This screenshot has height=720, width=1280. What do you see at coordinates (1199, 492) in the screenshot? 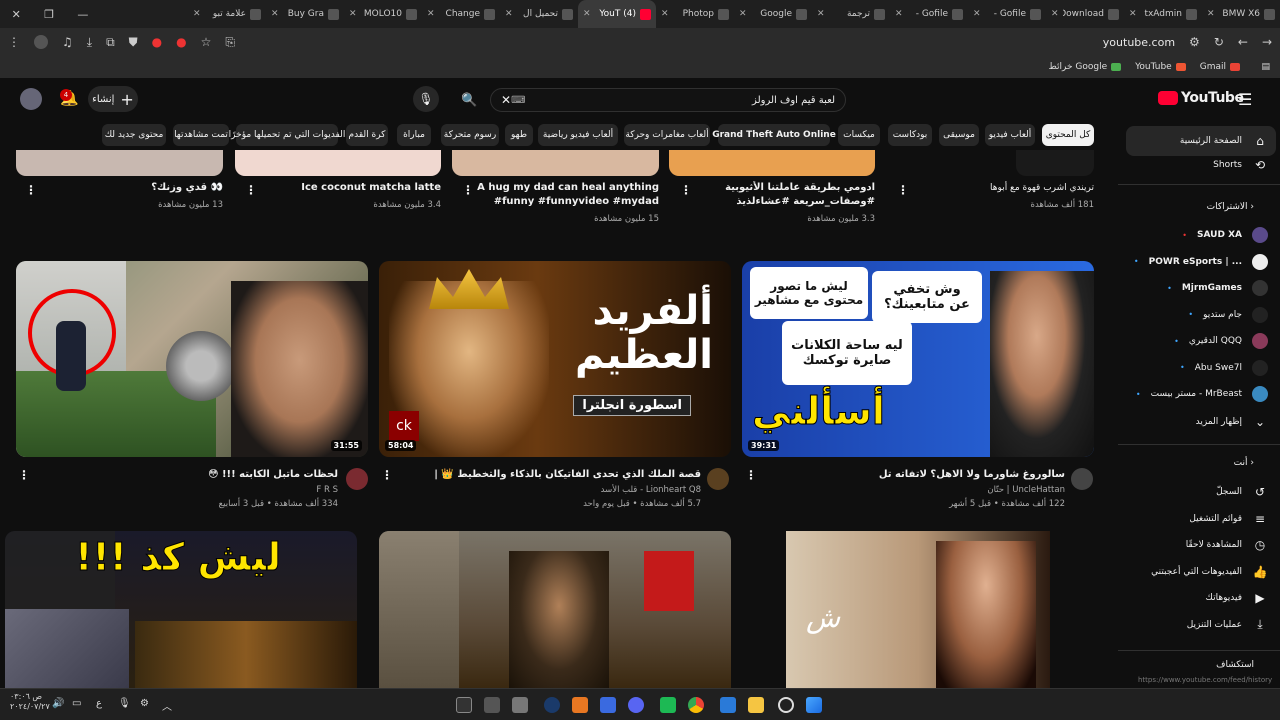
I see `sidebar-item-you-0: السجلّ ↺` at bounding box center [1199, 492].